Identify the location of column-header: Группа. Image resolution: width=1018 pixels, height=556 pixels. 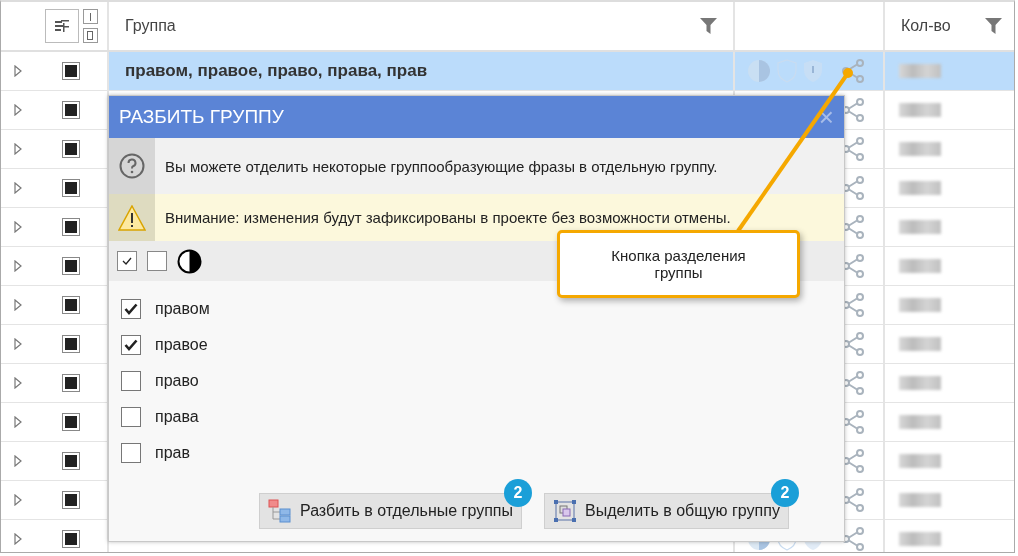
(150, 26).